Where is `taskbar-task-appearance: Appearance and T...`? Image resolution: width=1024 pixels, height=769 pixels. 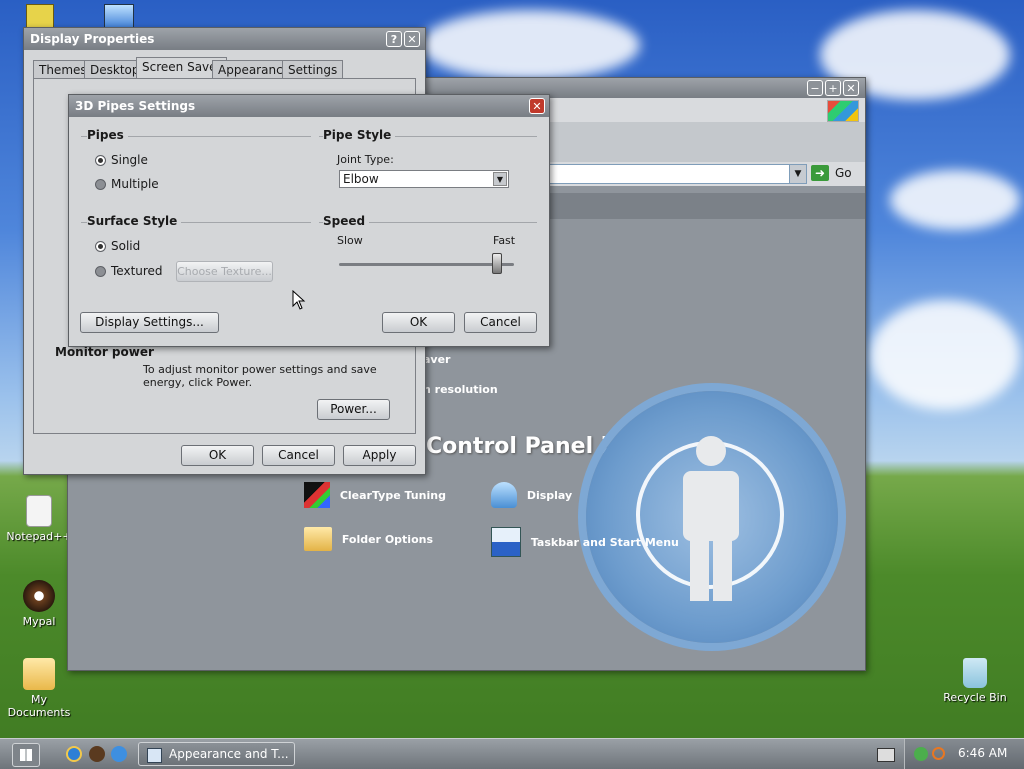
taskbar-task-appearance: Appearance and T... is located at coordinates (216, 754).